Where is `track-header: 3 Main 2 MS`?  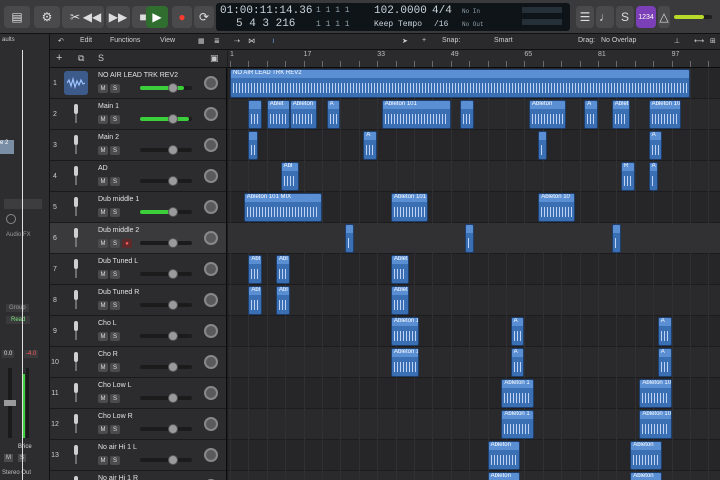 track-header: 3 Main 2 MS is located at coordinates (138, 145).